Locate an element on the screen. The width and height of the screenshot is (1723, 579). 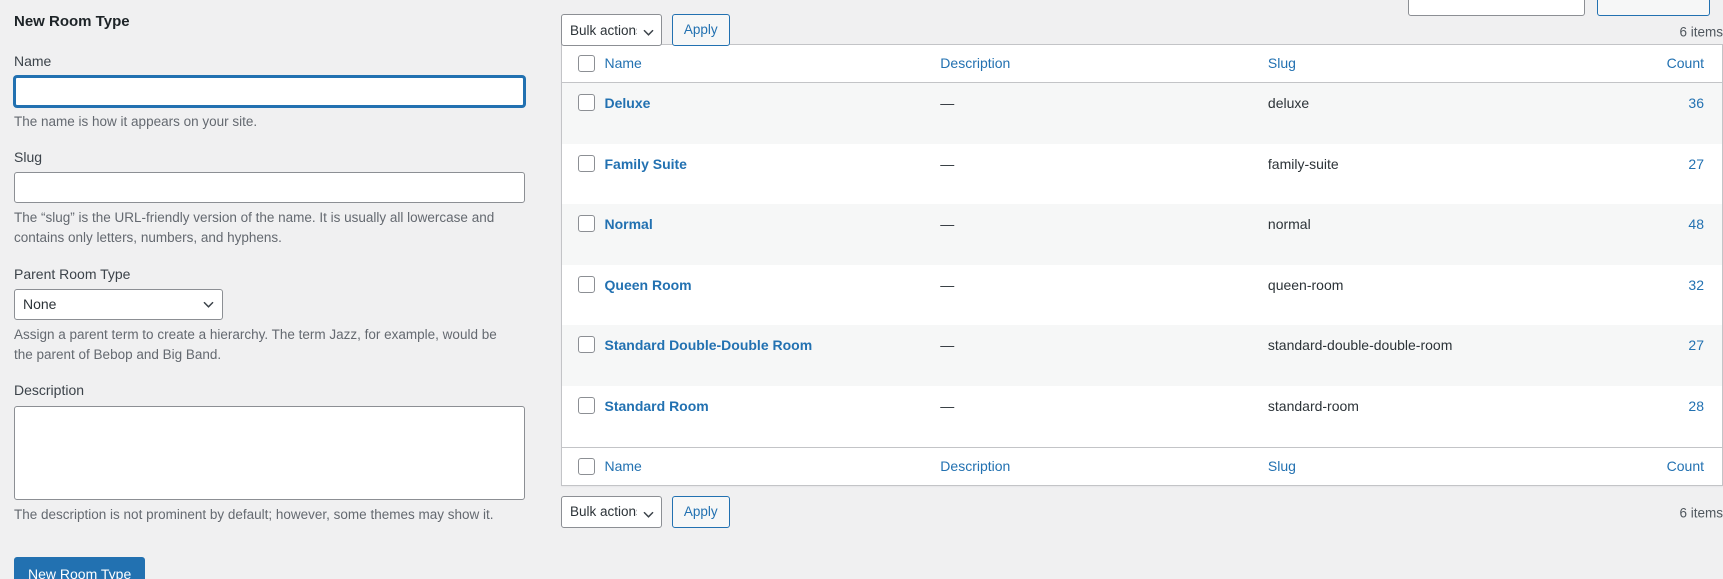
sort-by-description-link-top: Description is located at coordinates (975, 63).